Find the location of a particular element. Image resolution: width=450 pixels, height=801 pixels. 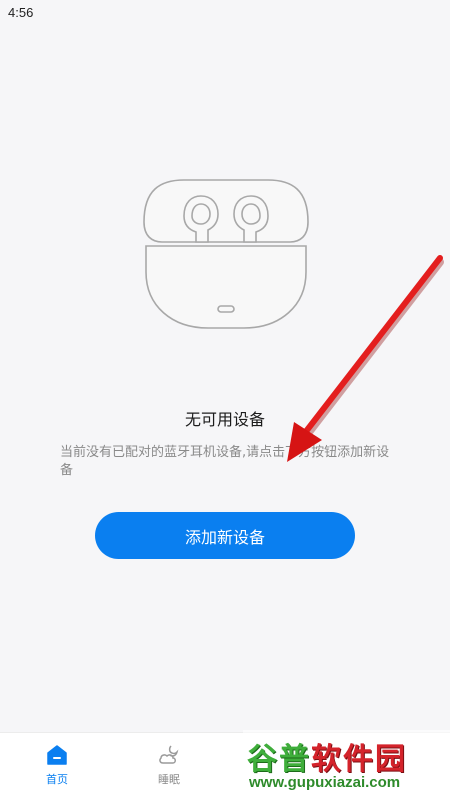

nav-item-sleep: 睡眠 is located at coordinates (169, 768).